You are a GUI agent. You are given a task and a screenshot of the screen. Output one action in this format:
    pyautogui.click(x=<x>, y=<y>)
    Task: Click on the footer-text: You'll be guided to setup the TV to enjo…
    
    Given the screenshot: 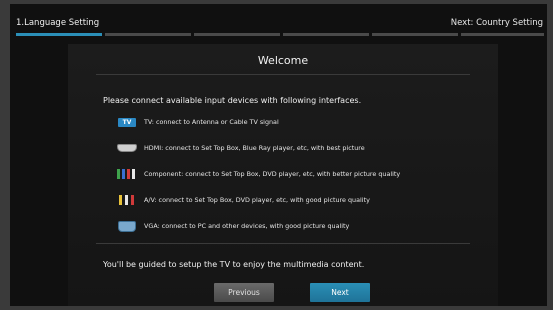 What is the action you would take?
    pyautogui.click(x=234, y=264)
    